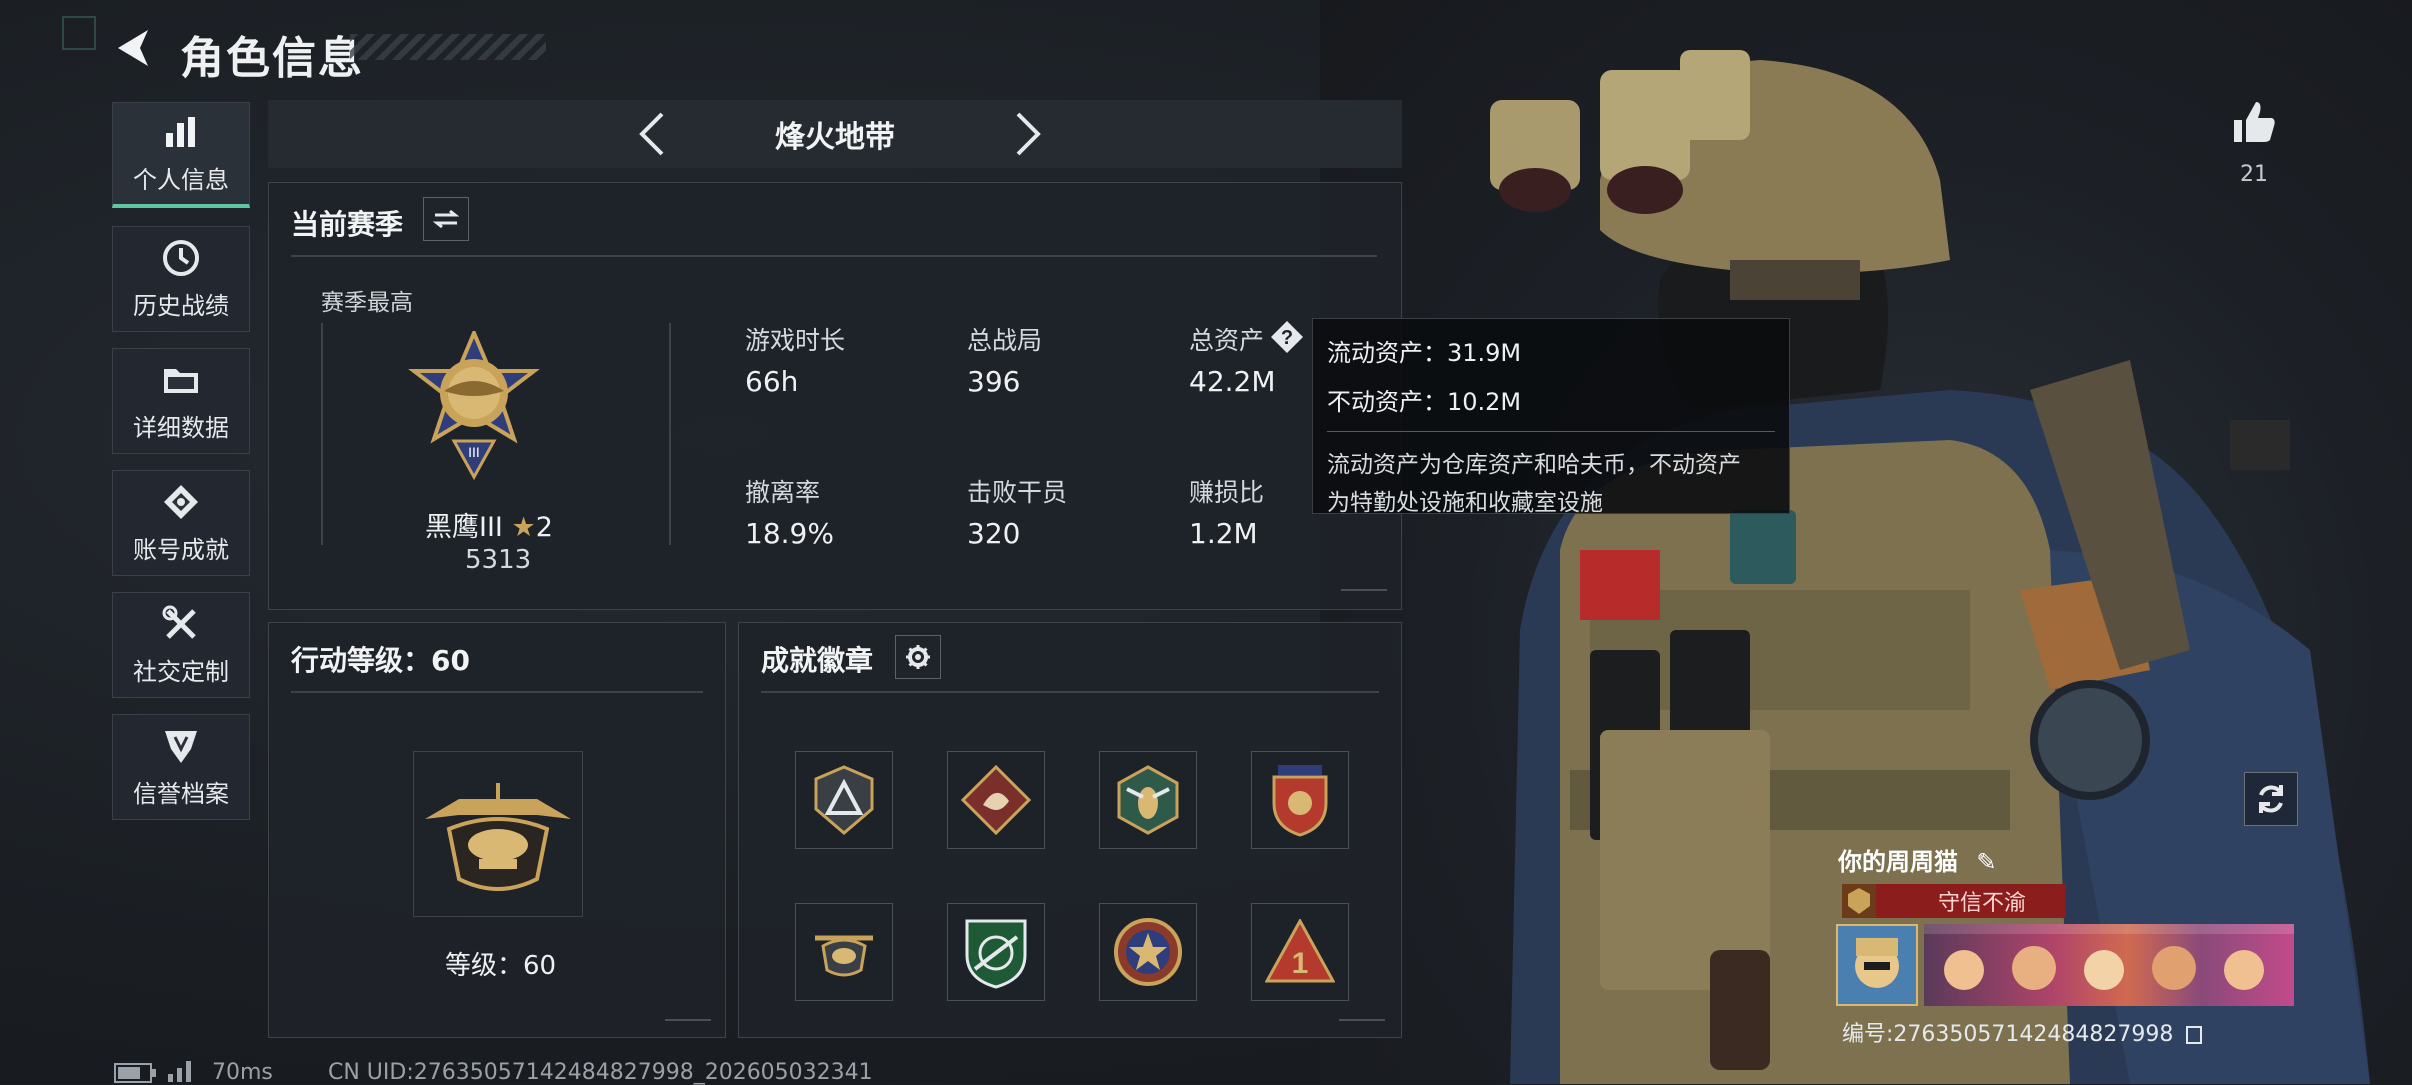 This screenshot has height=1085, width=2412. I want to click on stat-value-extraction-rate: 18.9%, so click(789, 533).